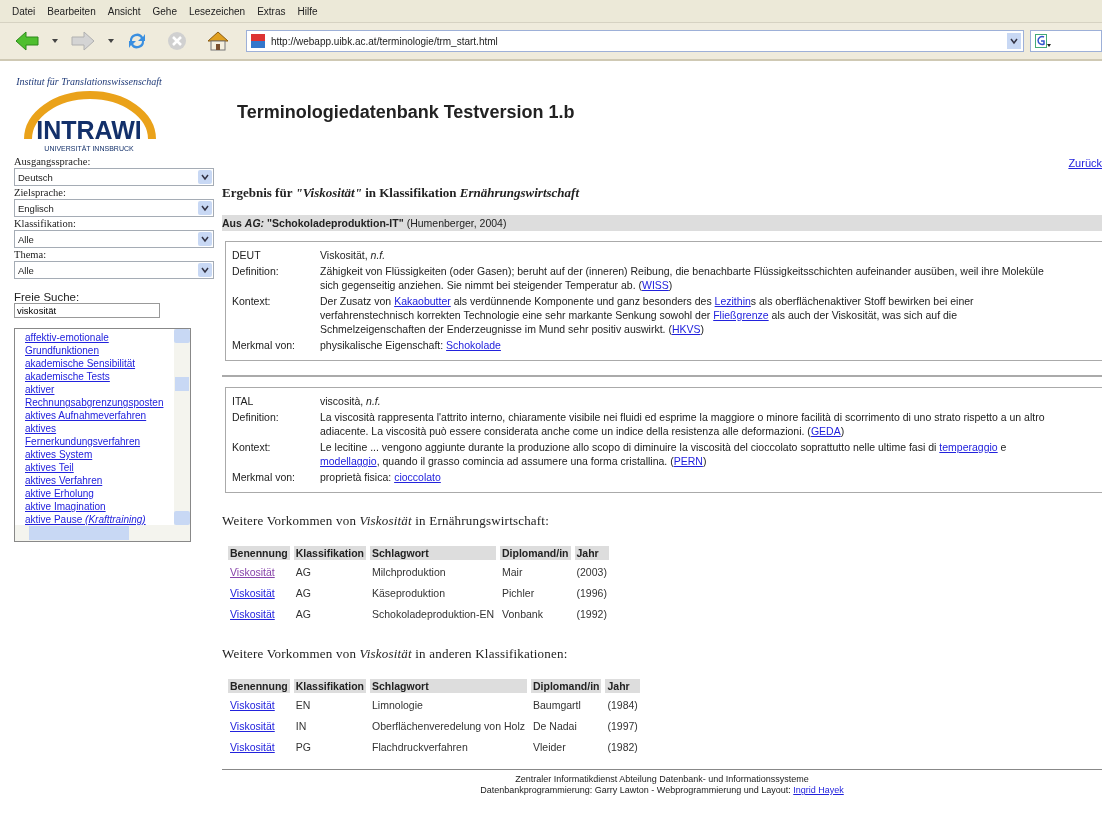  Describe the element at coordinates (218, 41) in the screenshot. I see `home-icon` at that location.